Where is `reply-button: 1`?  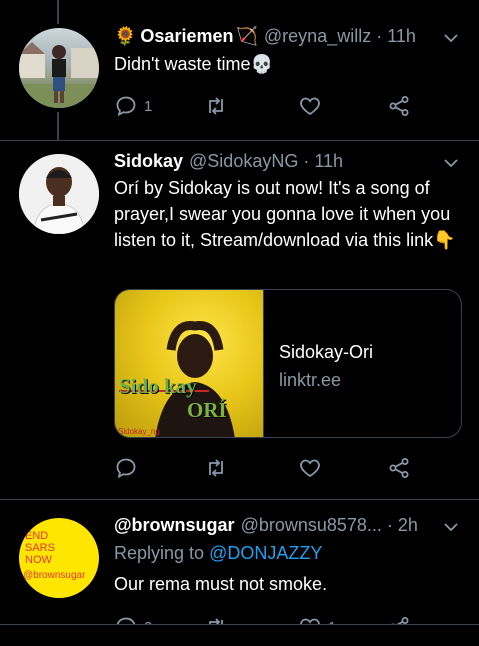 reply-button: 1 is located at coordinates (133, 106).